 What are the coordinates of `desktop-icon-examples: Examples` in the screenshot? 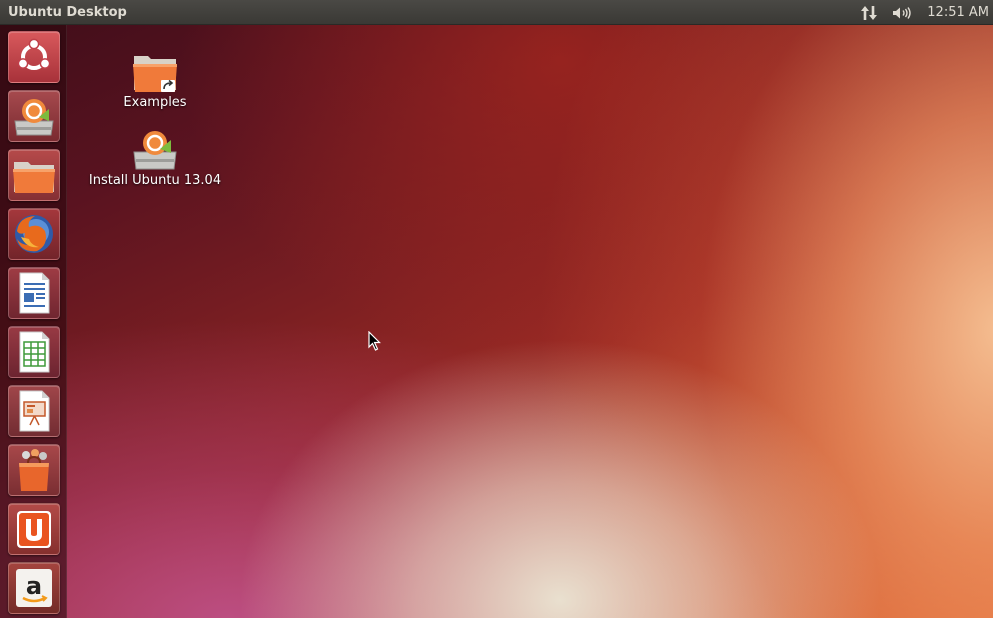 It's located at (155, 80).